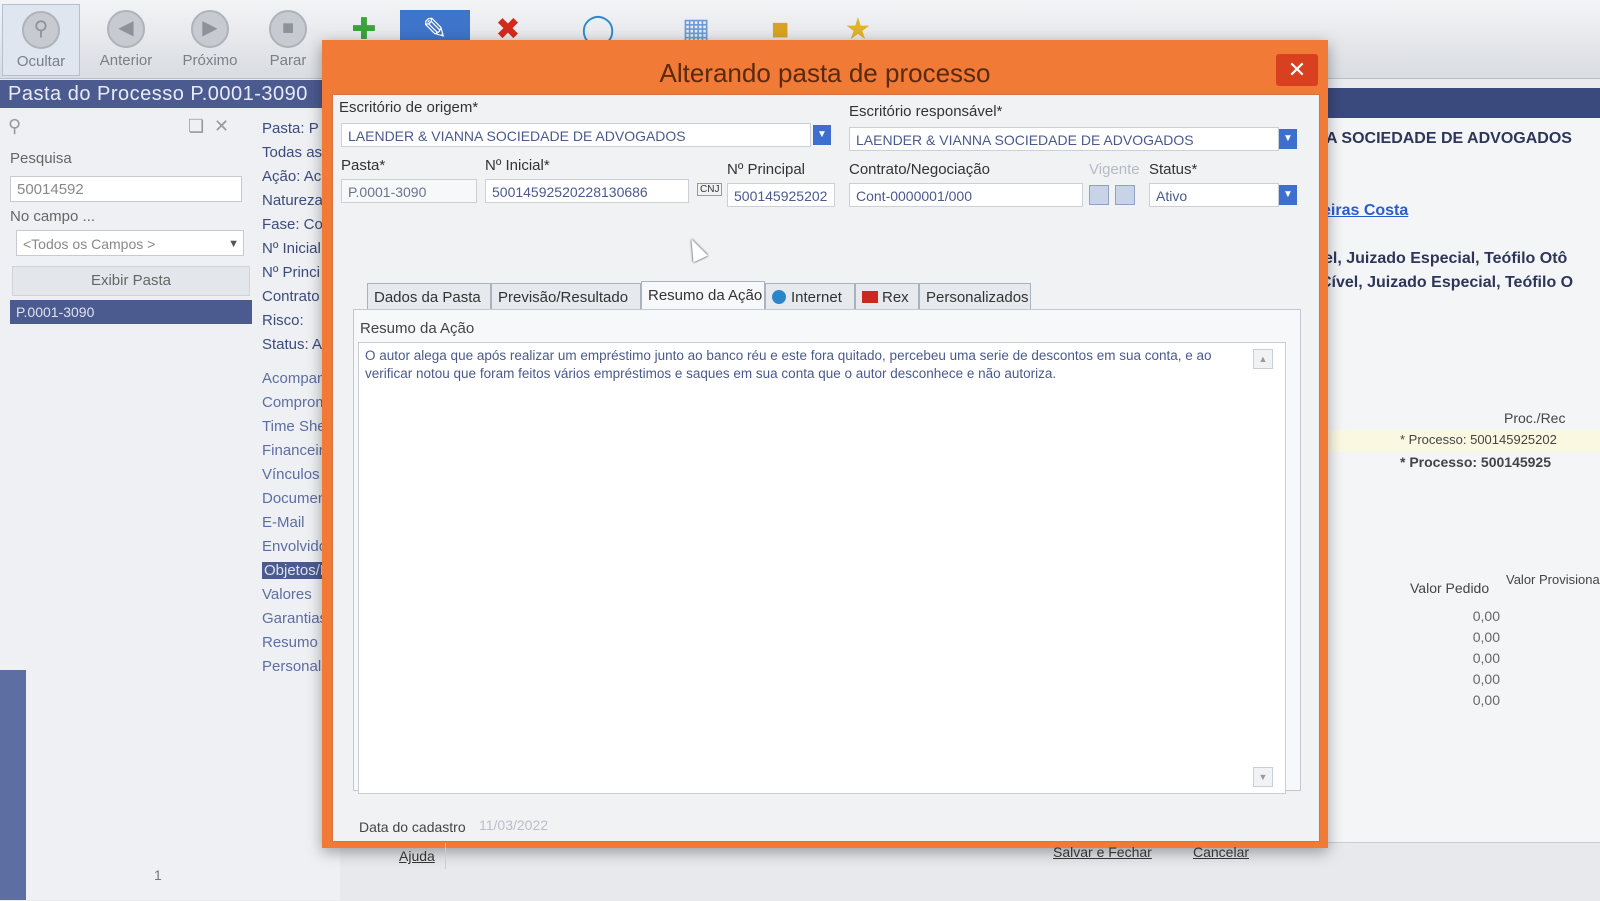  Describe the element at coordinates (41, 61) in the screenshot. I see `hide-button-label: Ocultar` at that location.